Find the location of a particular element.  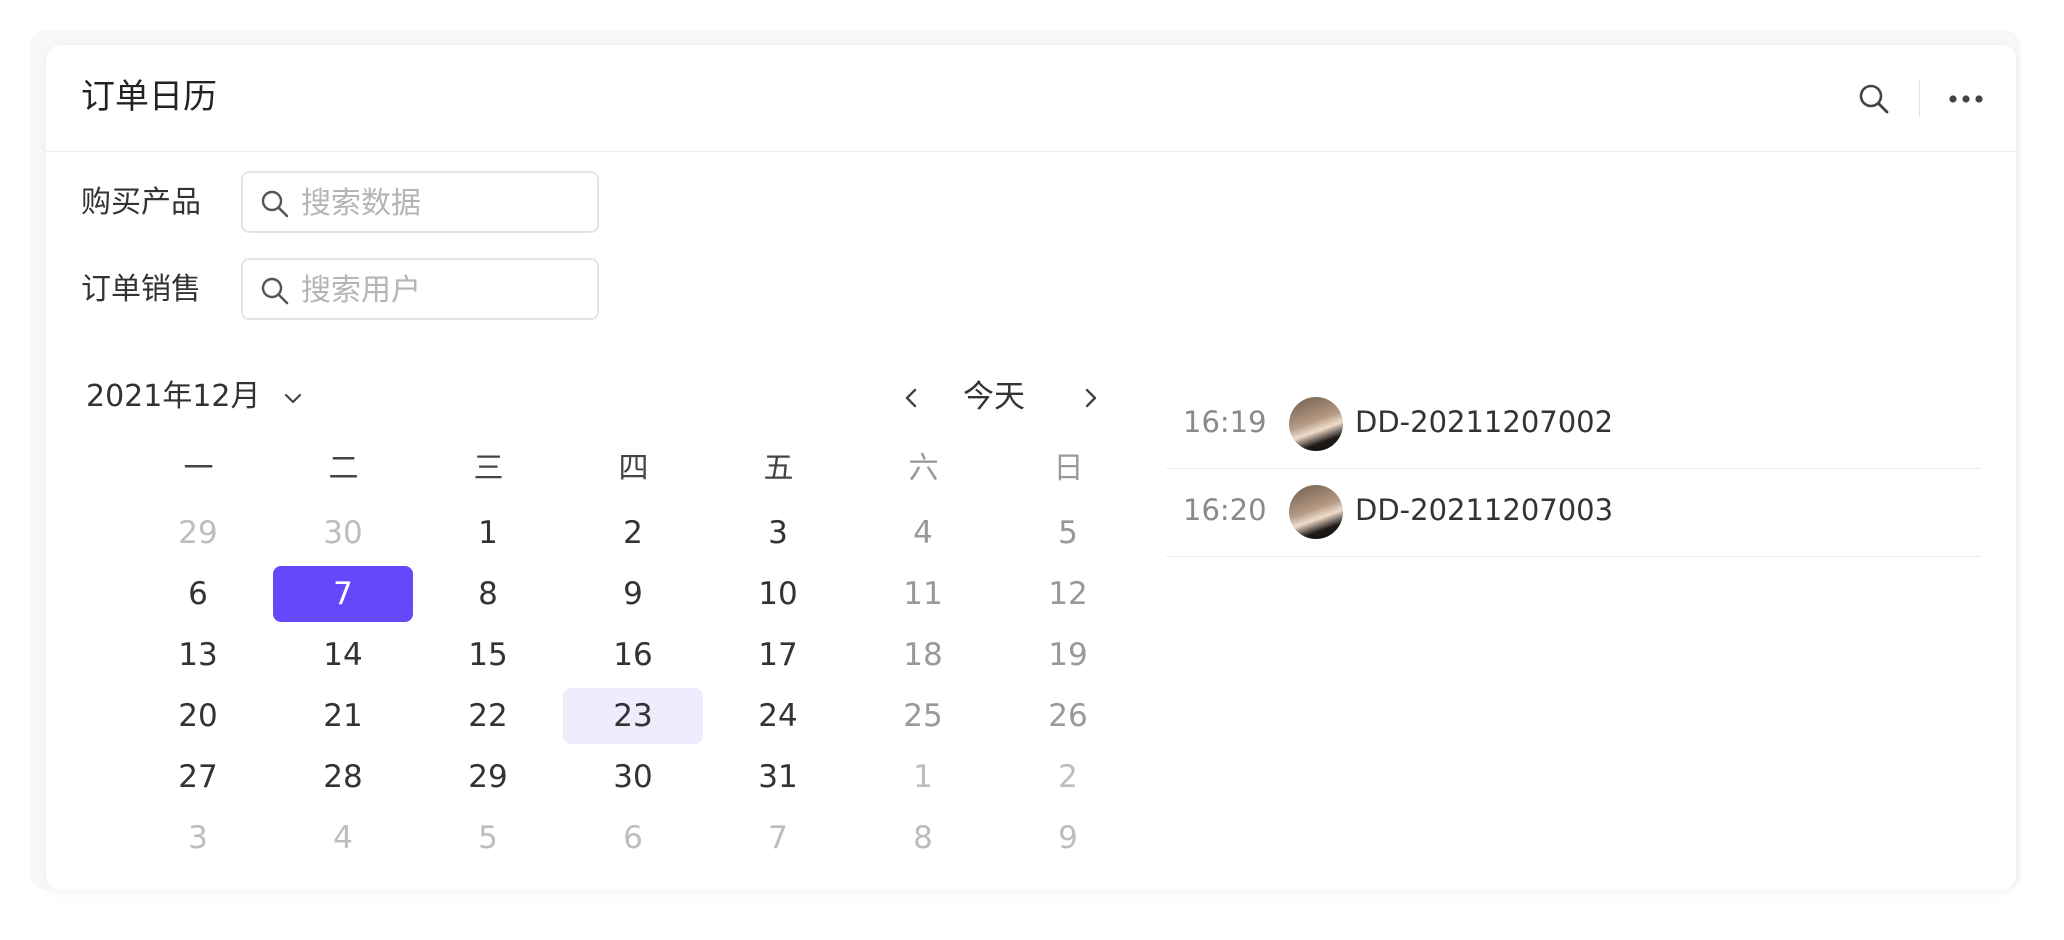

calendar-day: 26 is located at coordinates (1068, 716).